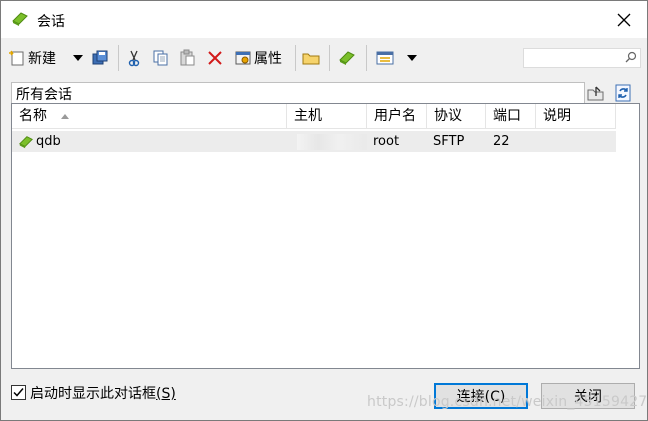 This screenshot has height=421, width=648. I want to click on column-header-protocol: 协议, so click(456, 116).